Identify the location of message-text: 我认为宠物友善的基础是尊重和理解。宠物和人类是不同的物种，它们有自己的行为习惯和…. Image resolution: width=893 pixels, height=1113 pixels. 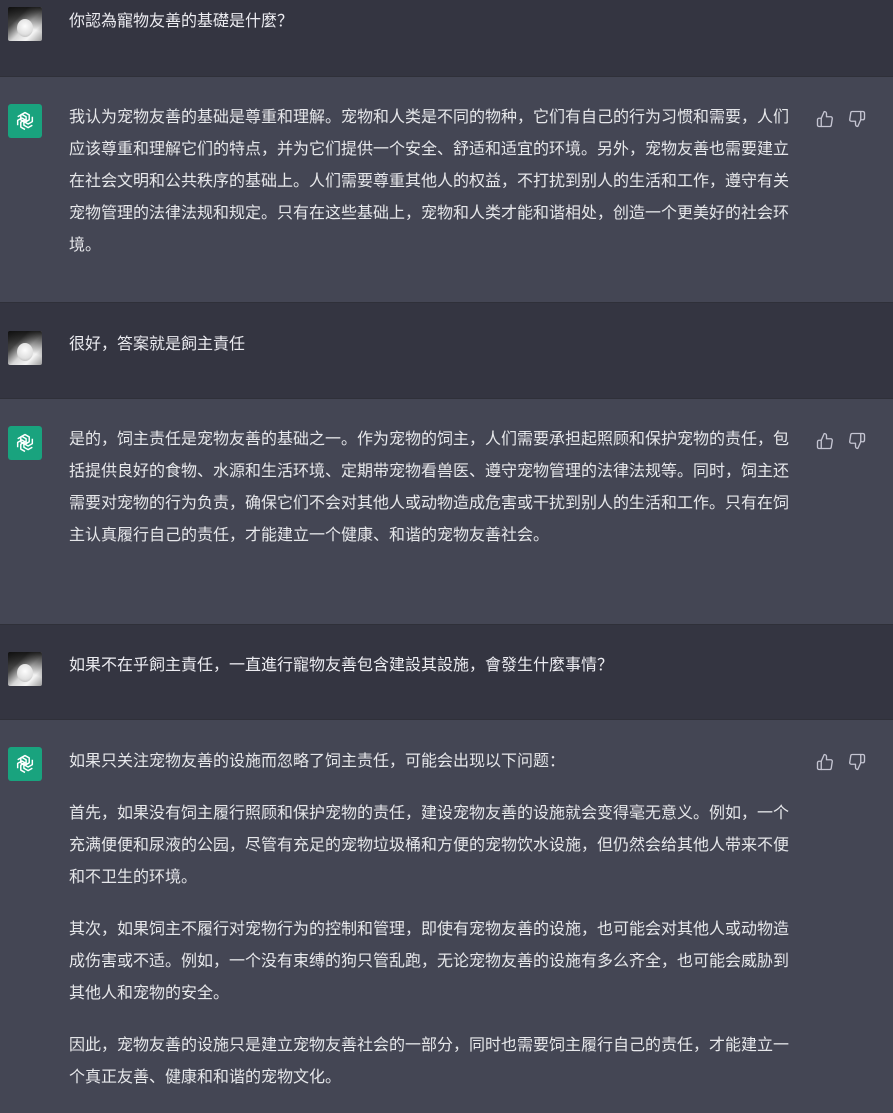
(430, 181).